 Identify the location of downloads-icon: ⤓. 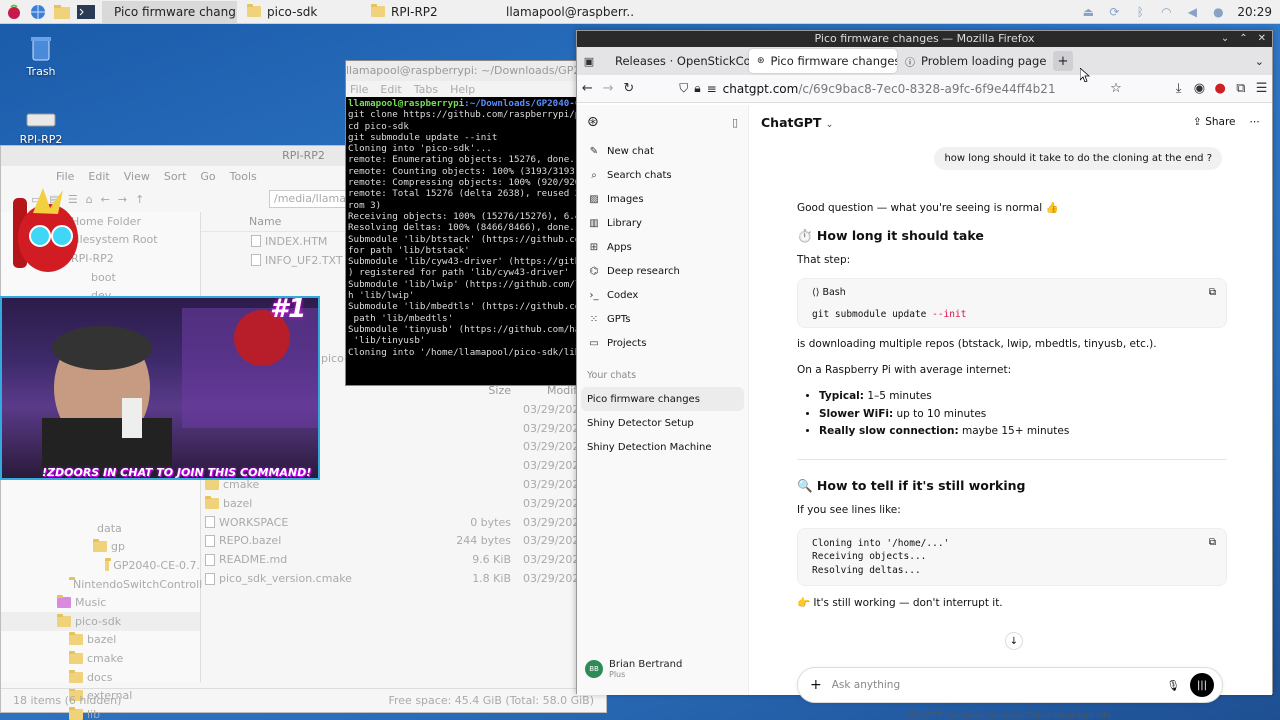
(1178, 89).